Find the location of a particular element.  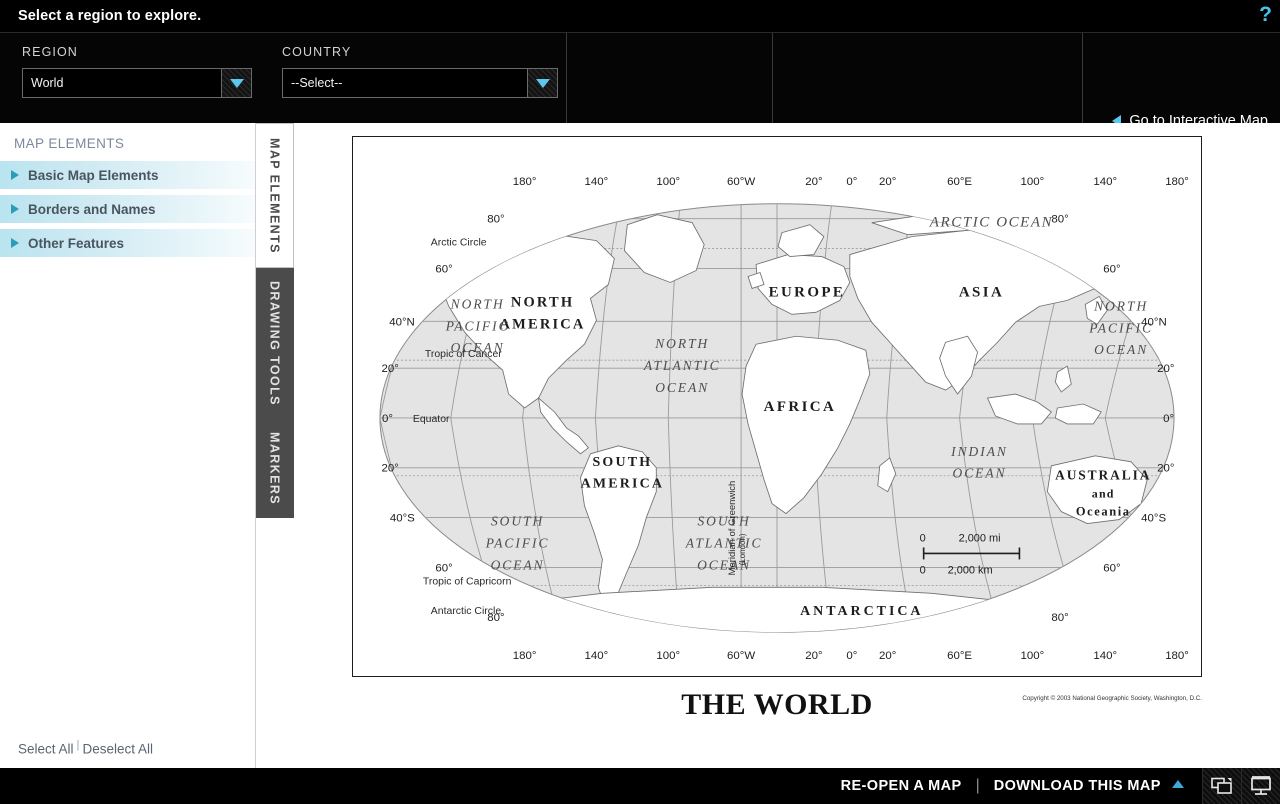

scale-miles-zero: 0 is located at coordinates (923, 539).